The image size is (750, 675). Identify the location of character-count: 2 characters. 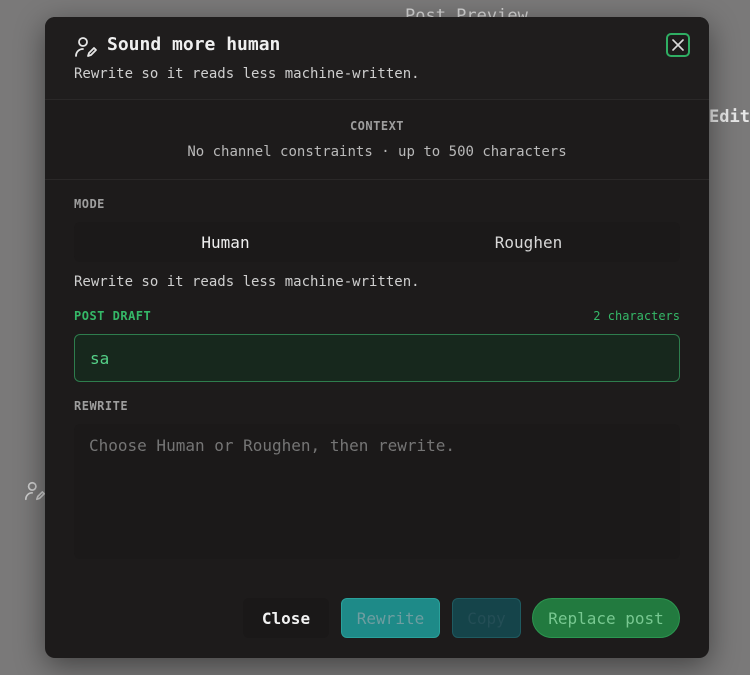
(636, 316).